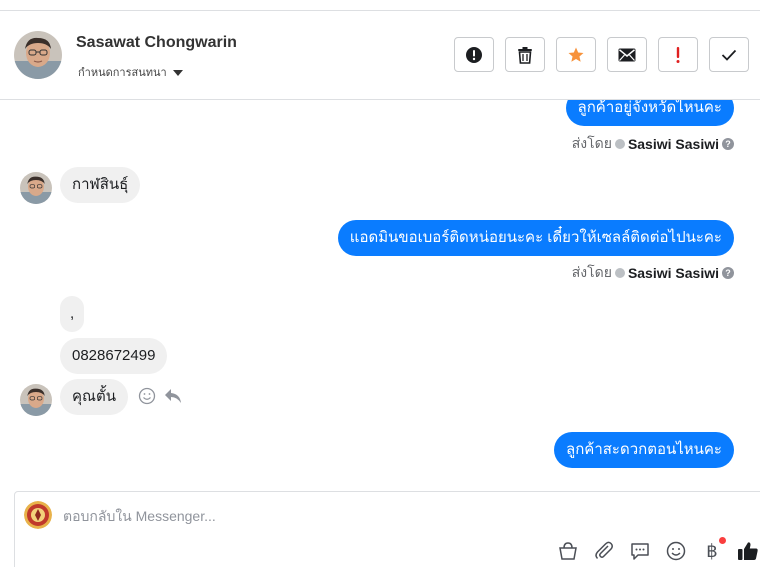 The width and height of the screenshot is (760, 567). Describe the element at coordinates (601, 54) in the screenshot. I see `conversation-actions` at that location.